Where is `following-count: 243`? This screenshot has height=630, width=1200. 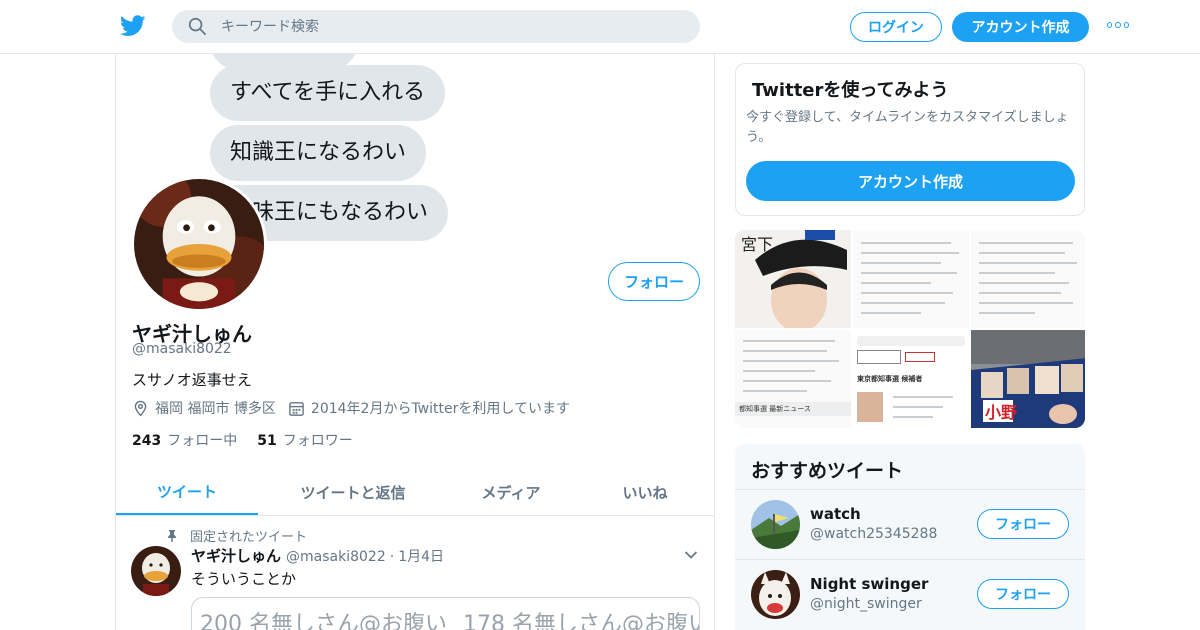 following-count: 243 is located at coordinates (147, 441).